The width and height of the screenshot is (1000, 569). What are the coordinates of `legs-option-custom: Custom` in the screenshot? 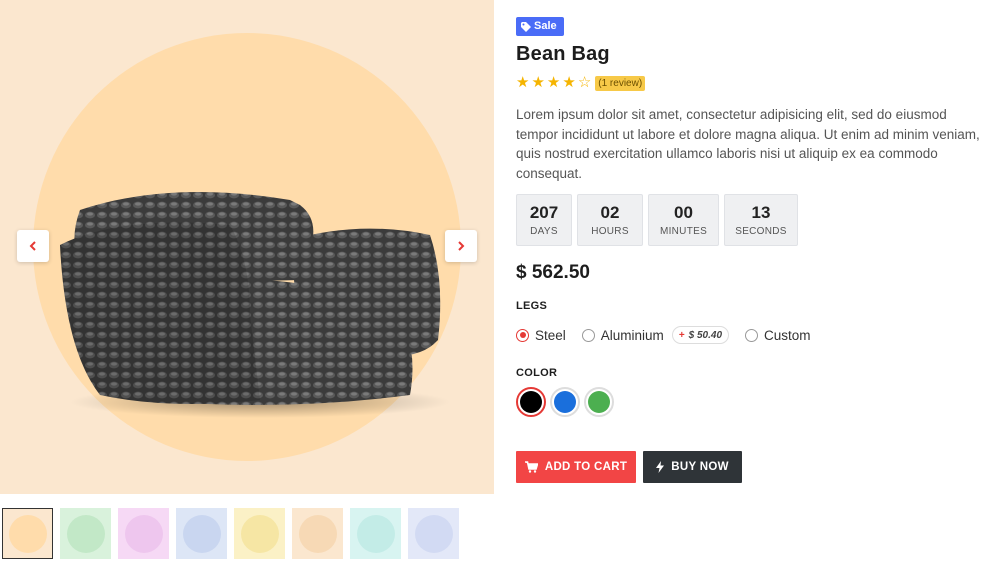 It's located at (778, 335).